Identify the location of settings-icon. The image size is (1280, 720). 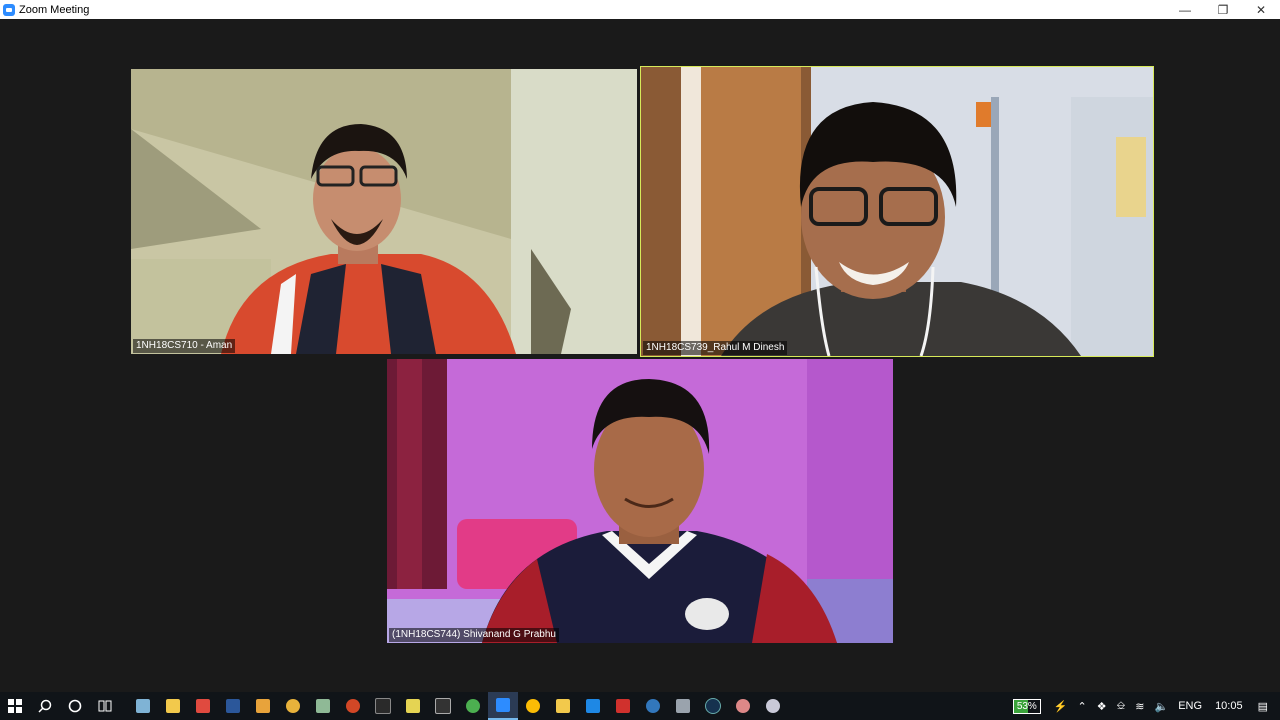
(773, 706).